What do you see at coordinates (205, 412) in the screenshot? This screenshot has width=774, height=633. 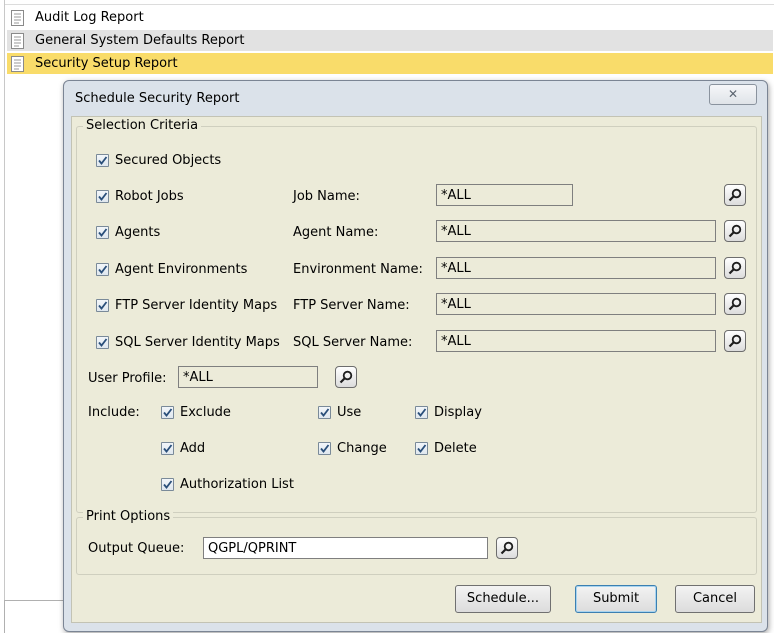 I see `checkbox-label: Exclude` at bounding box center [205, 412].